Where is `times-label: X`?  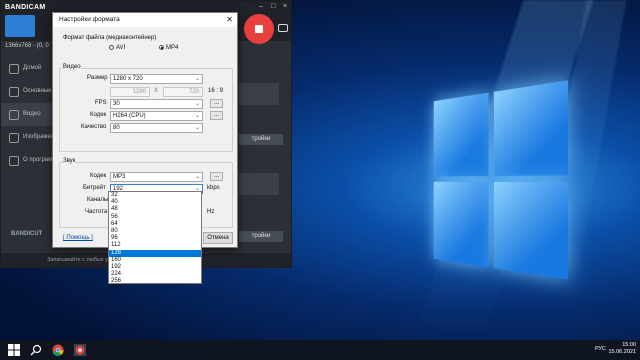
times-label: X is located at coordinates (156, 91).